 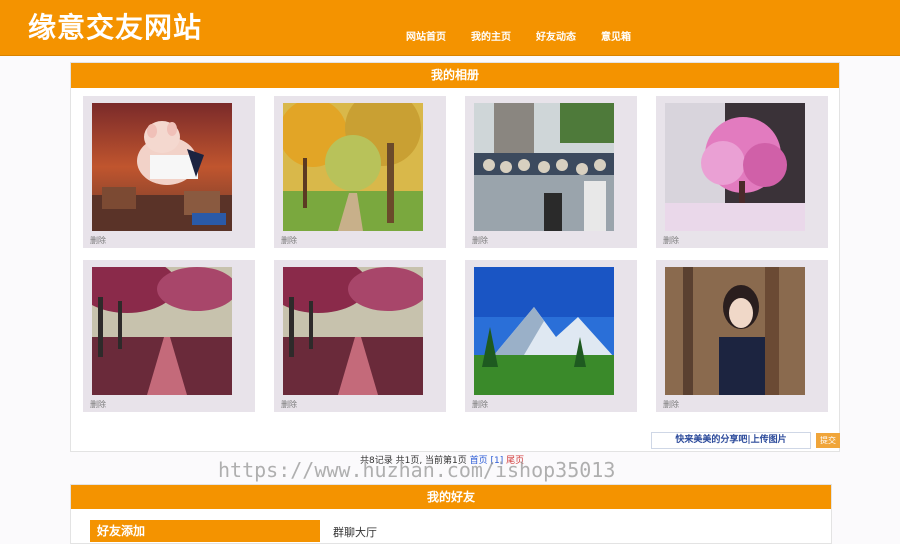 What do you see at coordinates (417, 470) in the screenshot?
I see `watermark: https://www.huzhan.com/ishop35013` at bounding box center [417, 470].